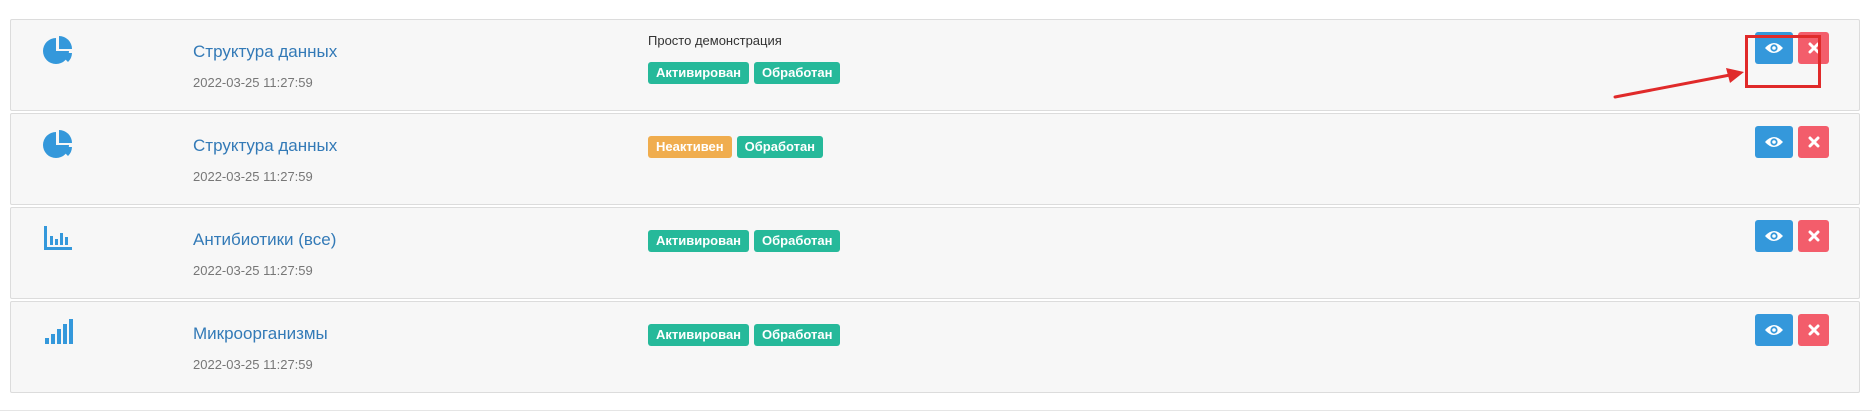 The image size is (1872, 412). I want to click on bar-chart-icon, so click(58, 238).